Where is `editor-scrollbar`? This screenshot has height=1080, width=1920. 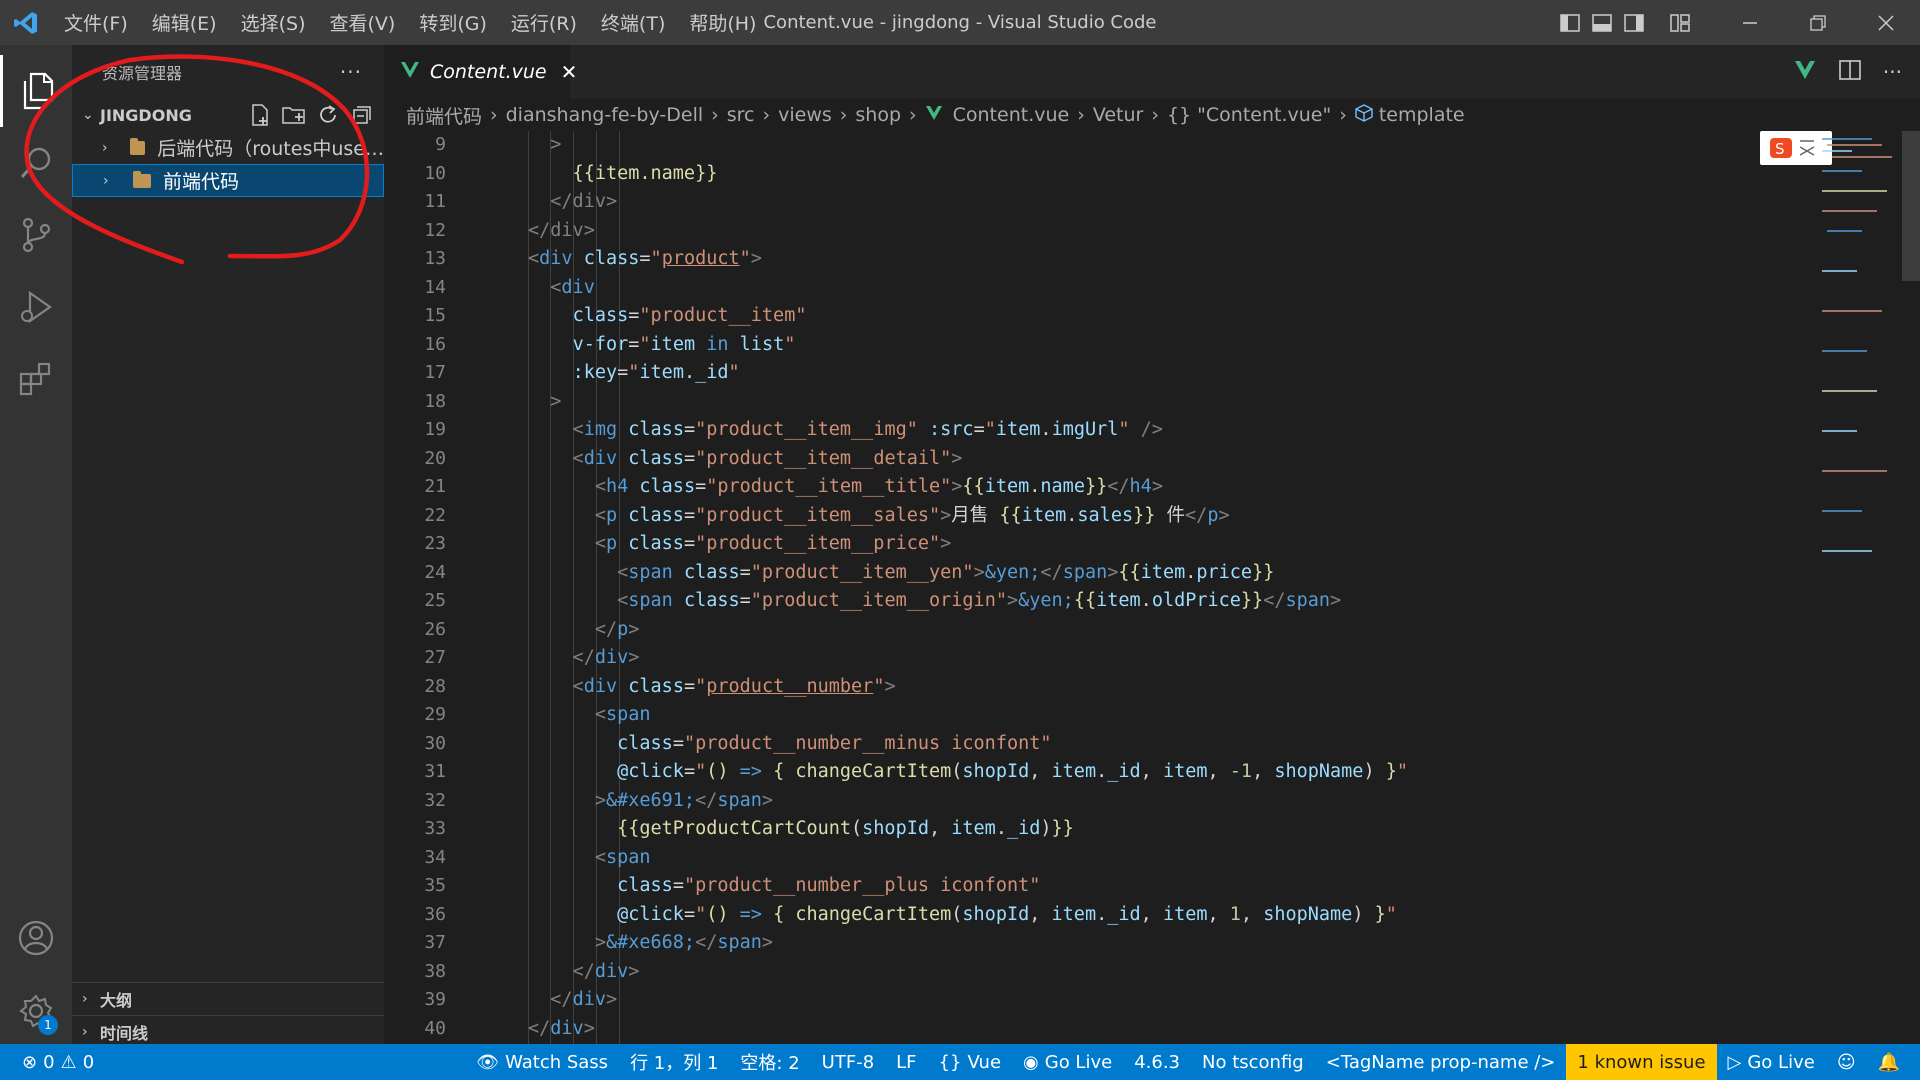 editor-scrollbar is located at coordinates (1911, 206).